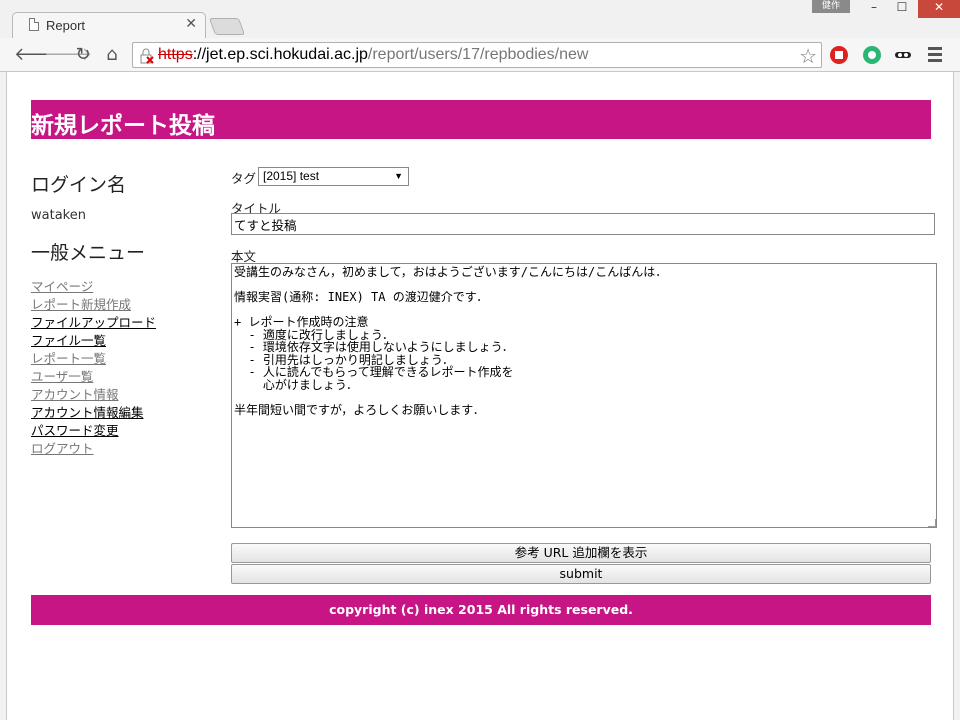  Describe the element at coordinates (83, 55) in the screenshot. I see `reload-icon: ↻` at that location.